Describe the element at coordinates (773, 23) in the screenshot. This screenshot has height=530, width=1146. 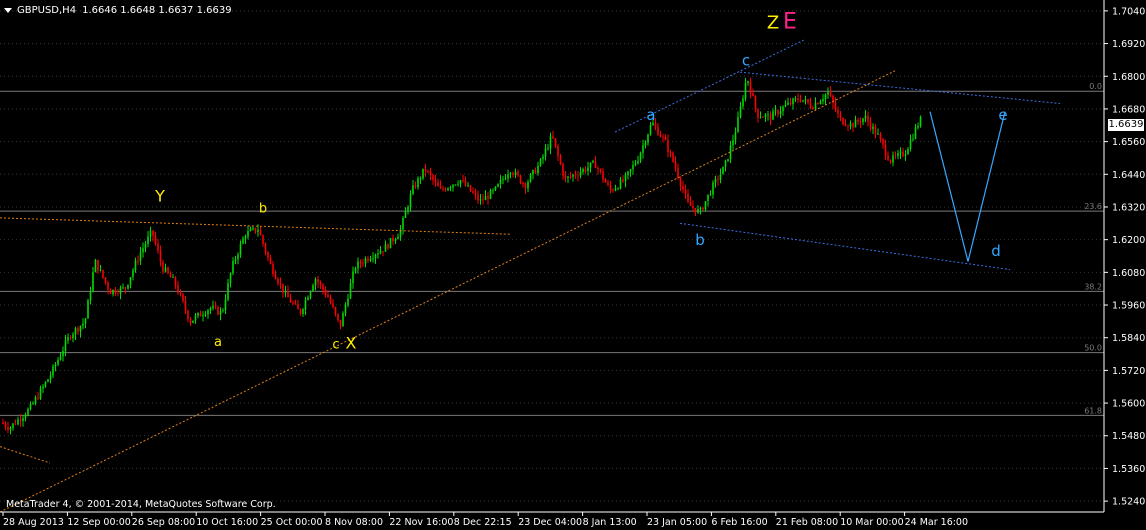
I see `wave-label-Z: Z` at that location.